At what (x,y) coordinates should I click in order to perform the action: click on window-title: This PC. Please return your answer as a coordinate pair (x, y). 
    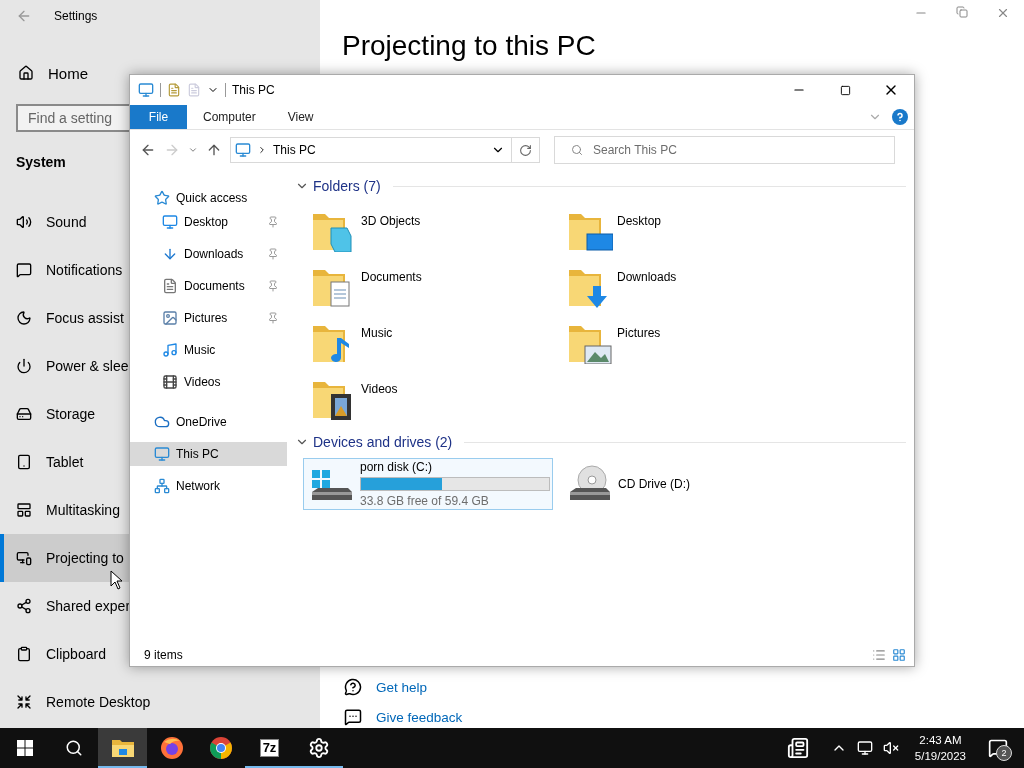
    Looking at the image, I should click on (253, 90).